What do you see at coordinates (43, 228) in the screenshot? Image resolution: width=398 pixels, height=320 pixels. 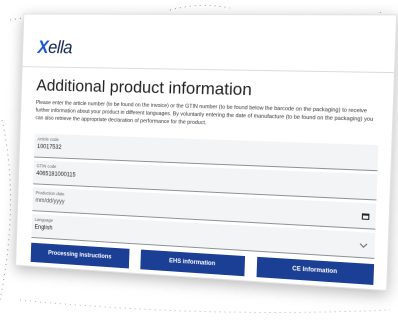 I see `language-value: English` at bounding box center [43, 228].